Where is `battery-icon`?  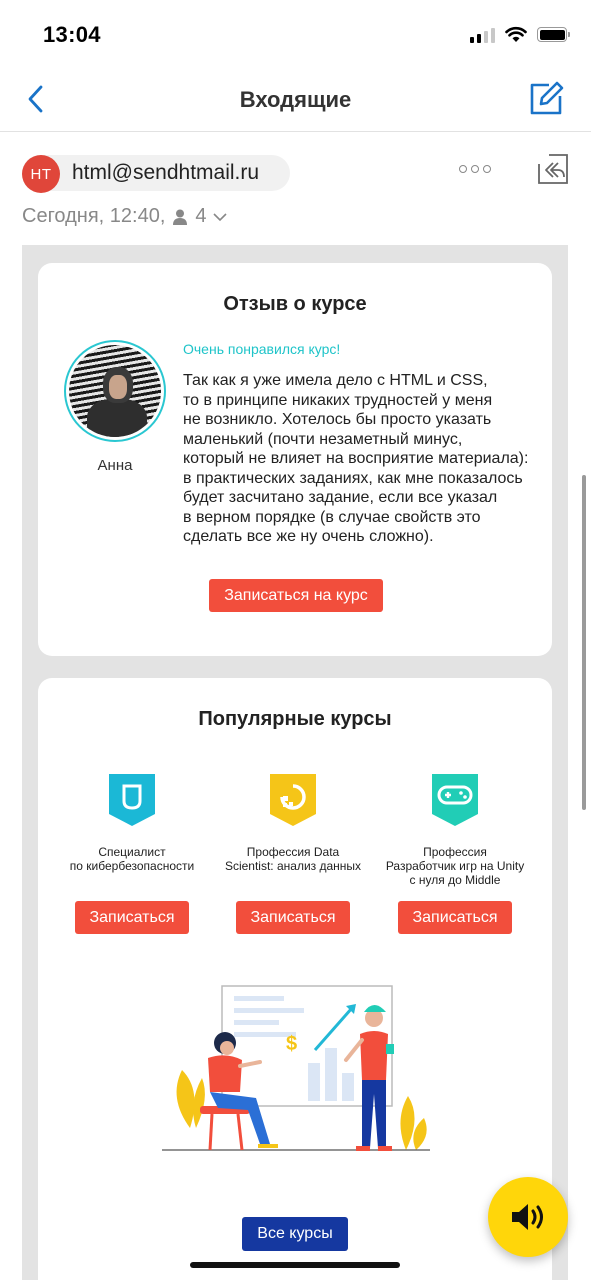
battery-icon is located at coordinates (553, 34).